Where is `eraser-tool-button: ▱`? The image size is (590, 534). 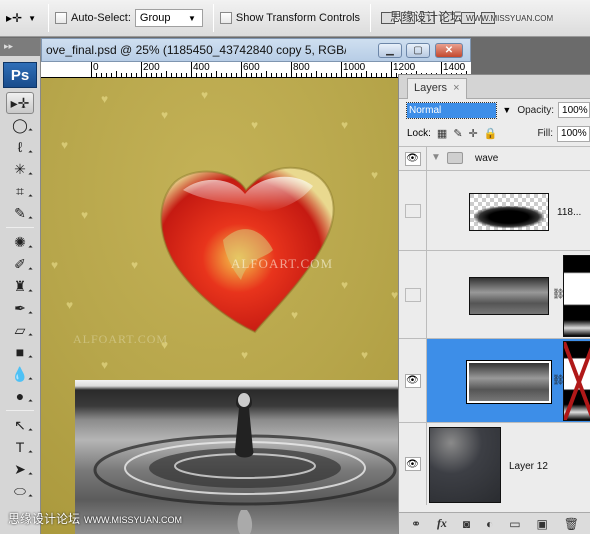
eraser-tool-button: ▱ is located at coordinates (20, 330).